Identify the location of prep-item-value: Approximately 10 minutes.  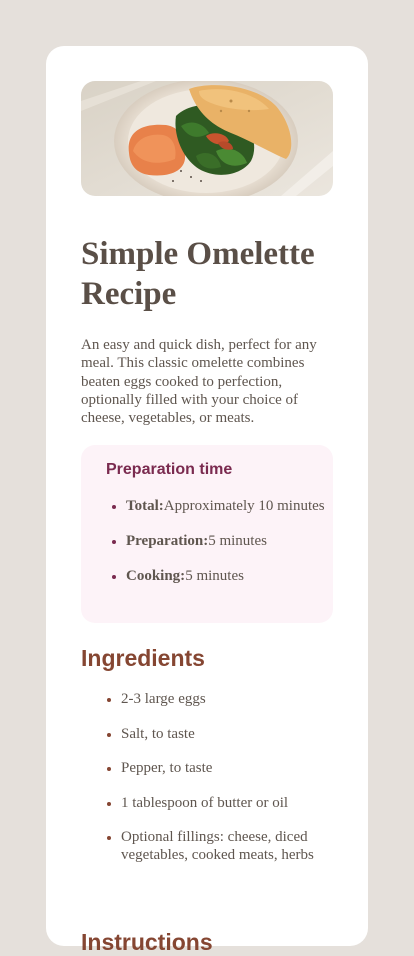
(244, 506).